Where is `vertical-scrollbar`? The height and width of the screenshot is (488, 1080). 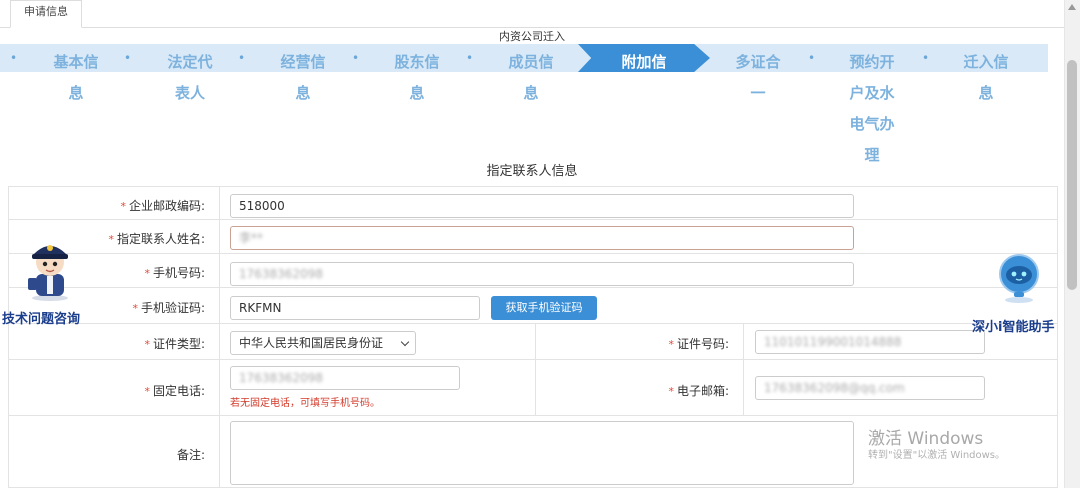 vertical-scrollbar is located at coordinates (1072, 244).